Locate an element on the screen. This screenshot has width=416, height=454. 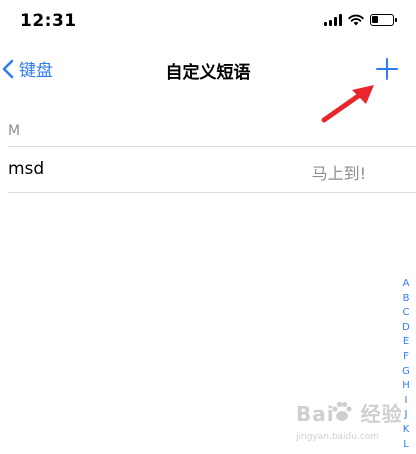
annotation-arrow is located at coordinates (347, 104).